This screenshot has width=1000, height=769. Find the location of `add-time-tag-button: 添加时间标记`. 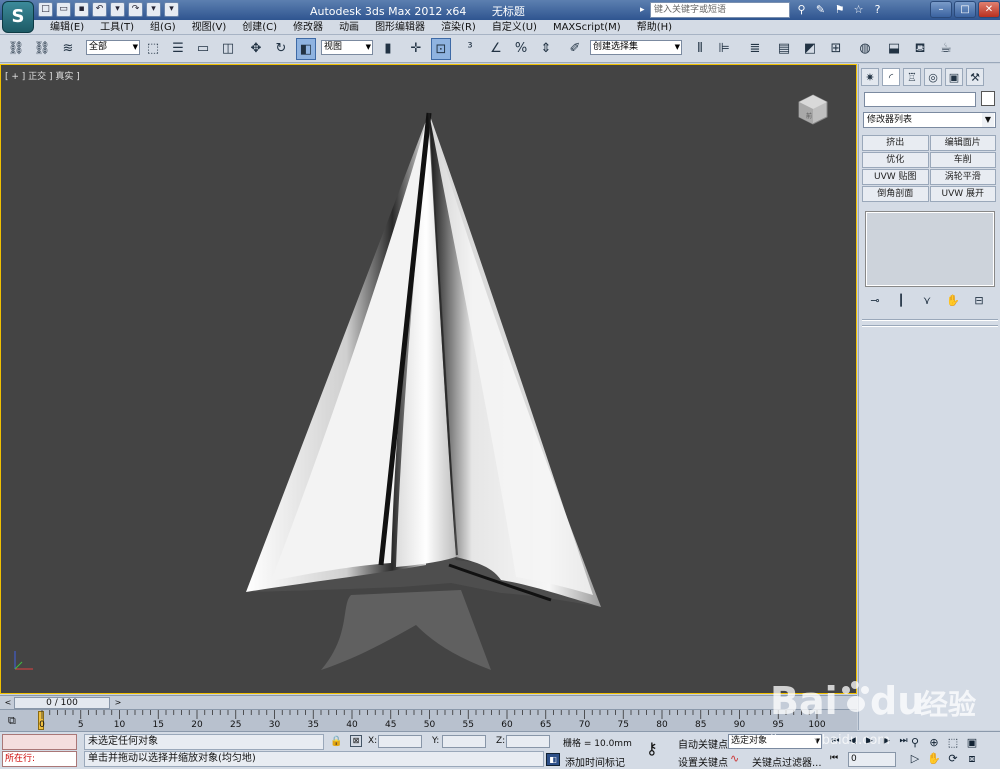

add-time-tag-button: 添加时间标记 is located at coordinates (595, 761).